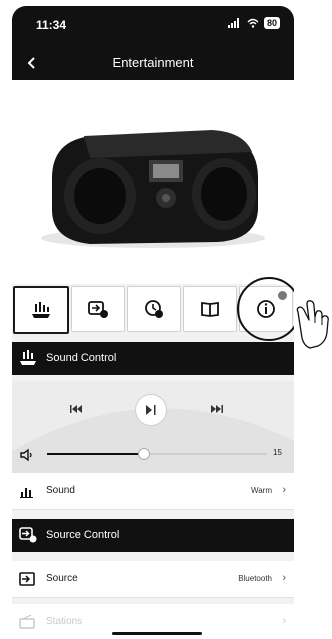 The height and width of the screenshot is (639, 332). I want to click on input-source-icon, so click(27, 579).